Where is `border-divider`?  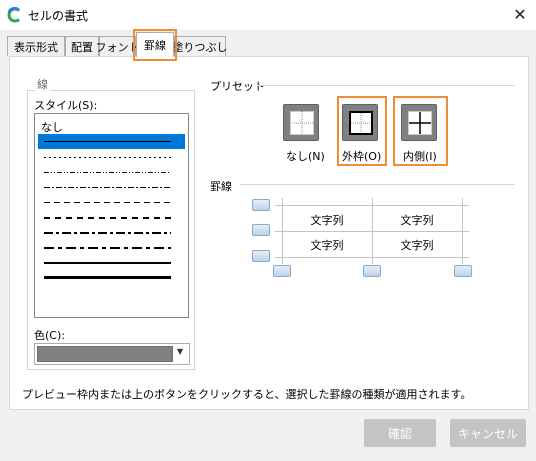 border-divider is located at coordinates (377, 184).